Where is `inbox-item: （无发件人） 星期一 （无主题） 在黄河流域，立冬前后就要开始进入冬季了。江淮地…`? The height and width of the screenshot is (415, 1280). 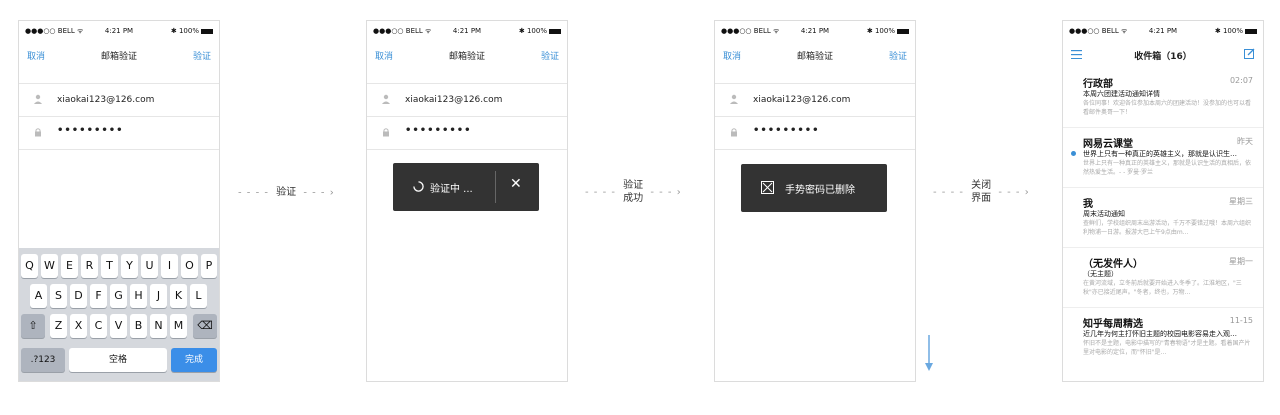 inbox-item: （无发件人） 星期一 （无主题） 在黄河流域，立冬前后就要开始进入冬季了。江淮地… is located at coordinates (1163, 277).